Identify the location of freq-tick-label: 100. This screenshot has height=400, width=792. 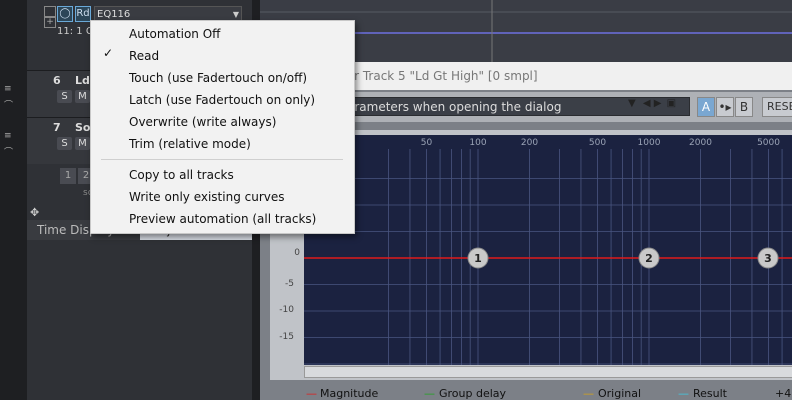
(477, 143).